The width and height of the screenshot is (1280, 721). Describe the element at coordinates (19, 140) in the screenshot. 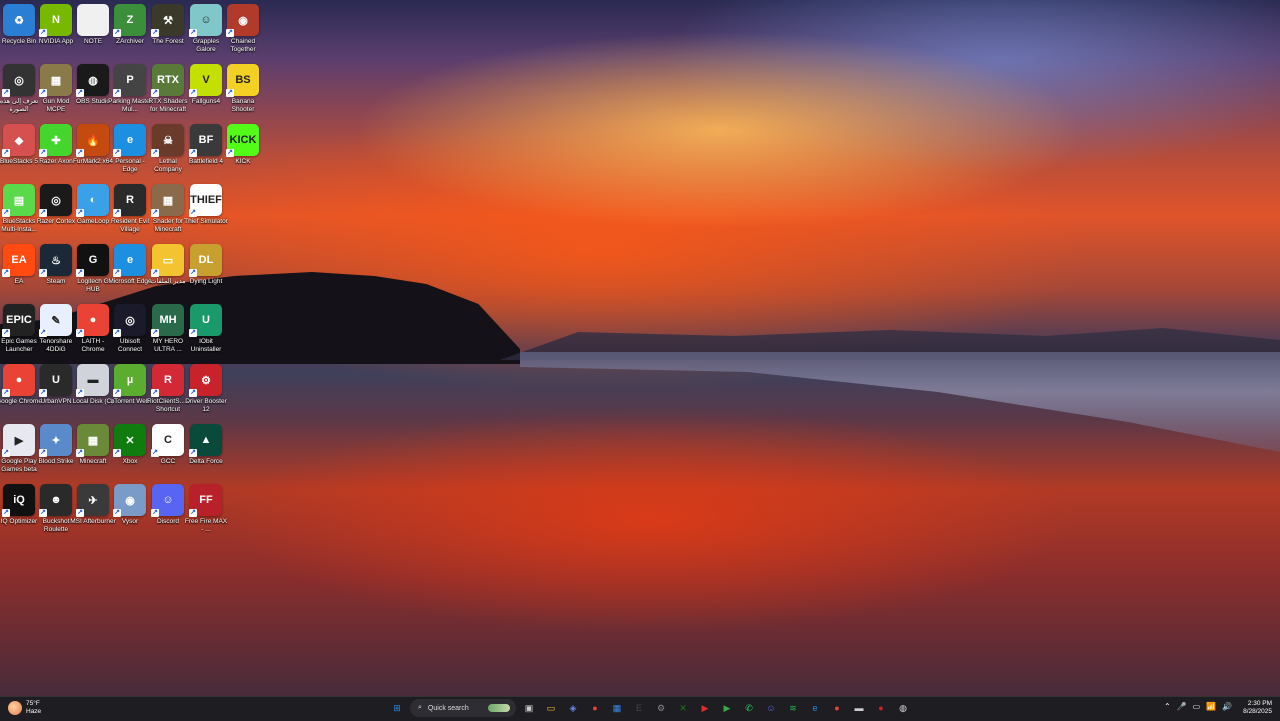

I see `icon-glyph: ◆` at that location.